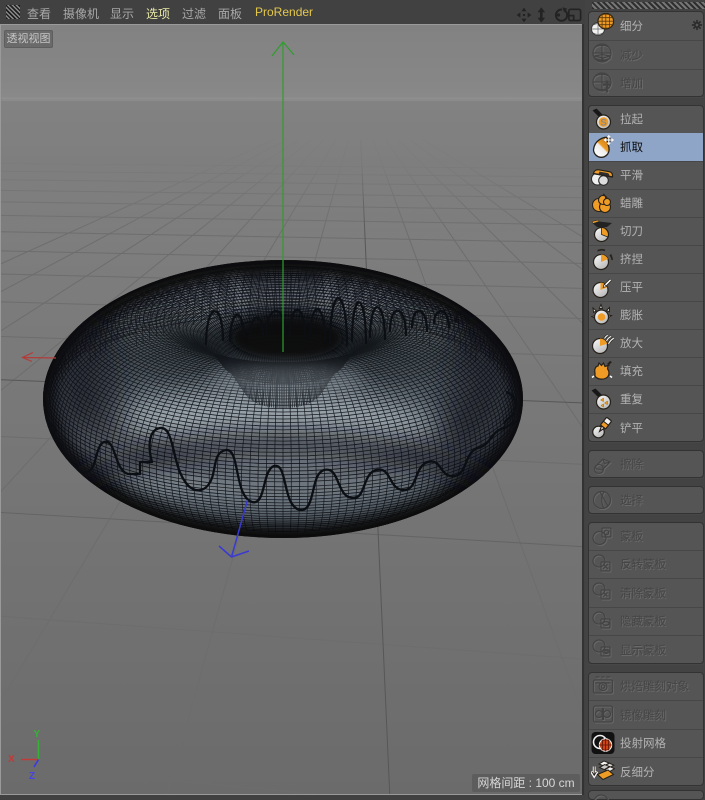 The image size is (705, 800). What do you see at coordinates (603, 122) in the screenshot?
I see `svg-text: S` at bounding box center [603, 122].